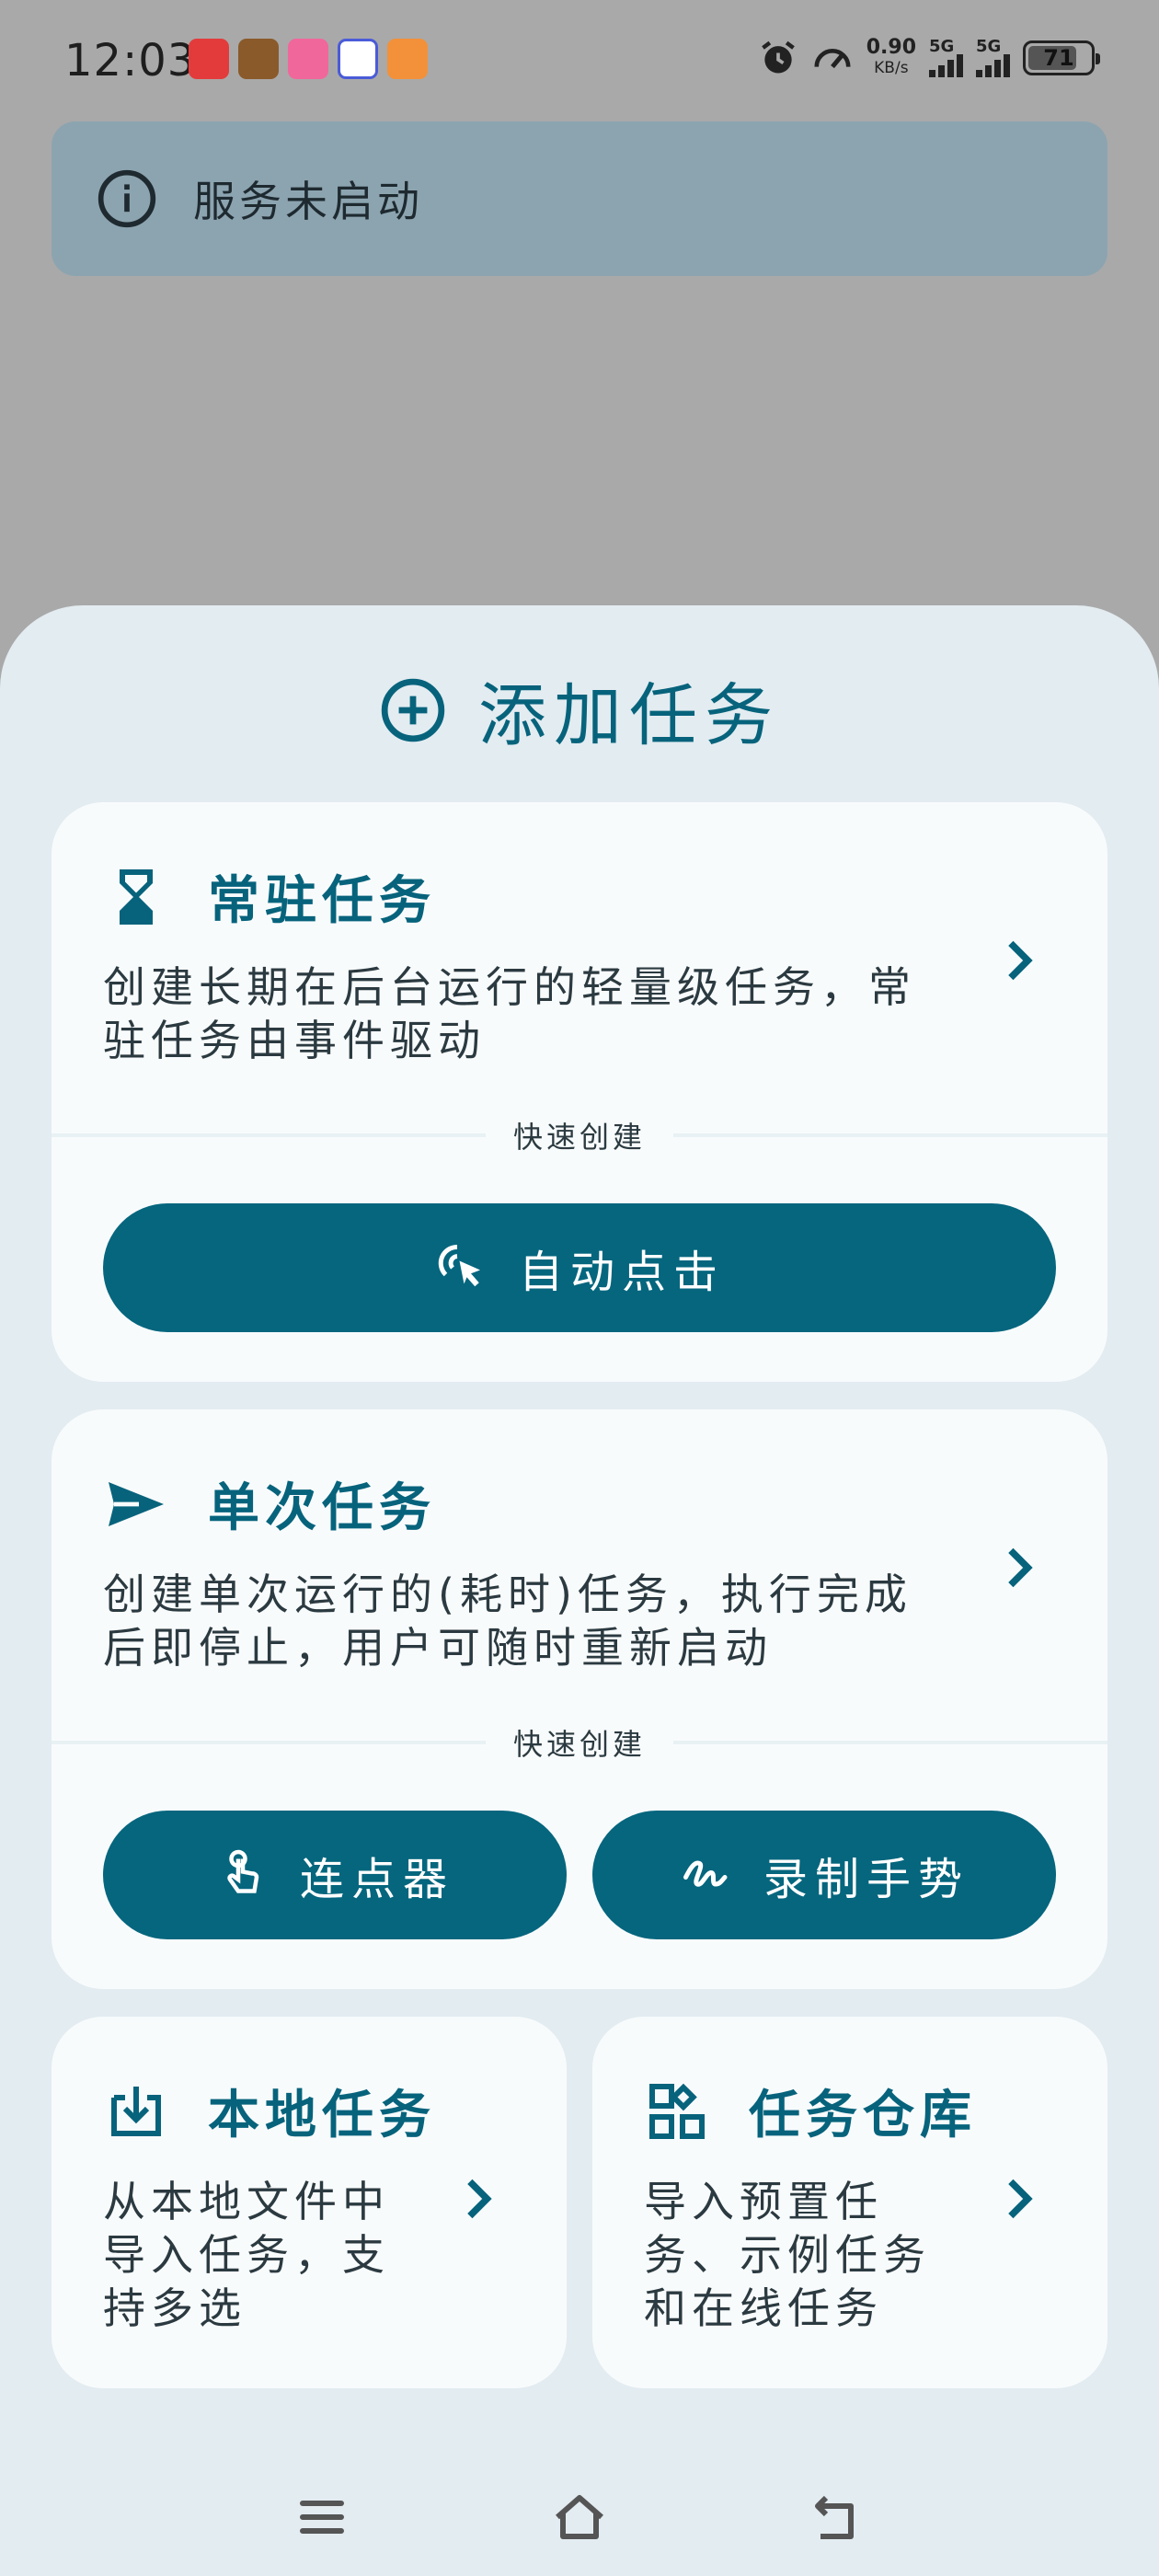 The image size is (1159, 2576). What do you see at coordinates (136, 1503) in the screenshot?
I see `send-icon` at bounding box center [136, 1503].